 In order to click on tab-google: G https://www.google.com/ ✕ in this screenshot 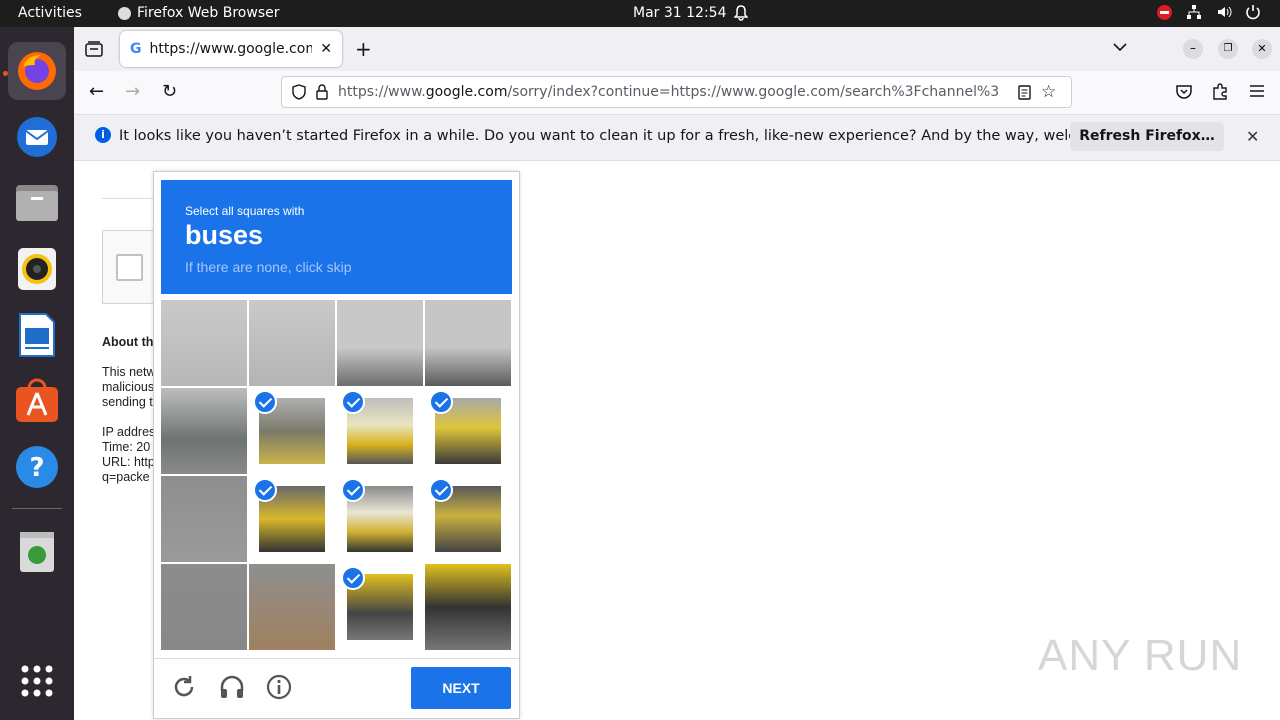, I will do `click(231, 49)`.